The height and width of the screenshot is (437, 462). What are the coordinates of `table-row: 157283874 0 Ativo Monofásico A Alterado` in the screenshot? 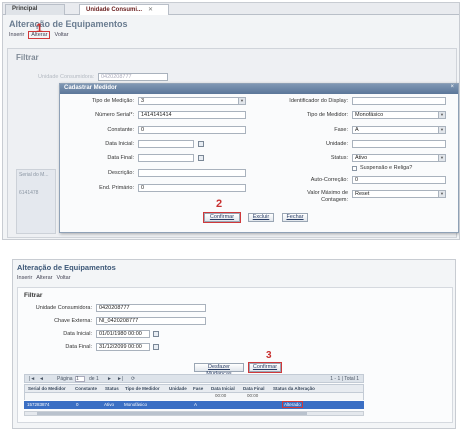 It's located at (194, 405).